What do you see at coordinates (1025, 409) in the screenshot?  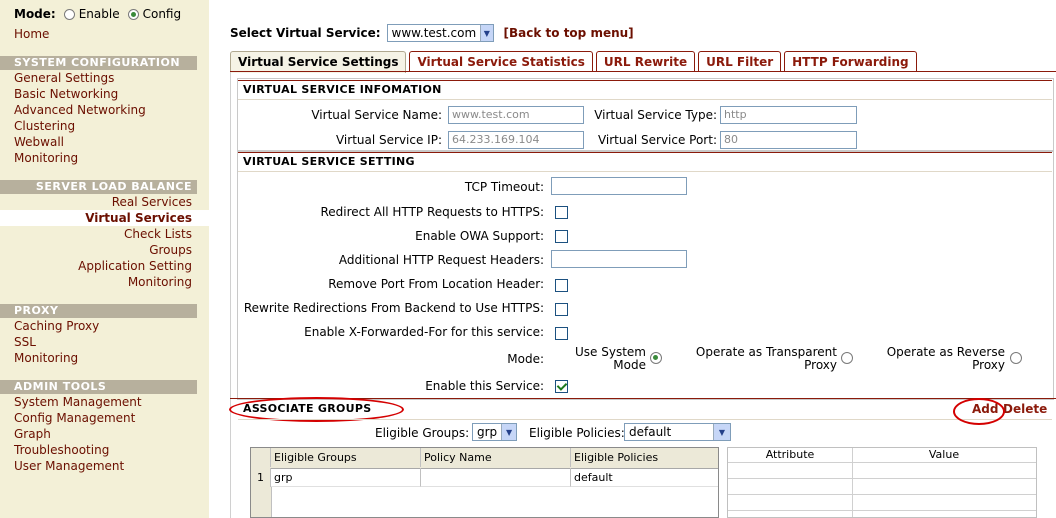 I see `delete-group-link: Delete` at bounding box center [1025, 409].